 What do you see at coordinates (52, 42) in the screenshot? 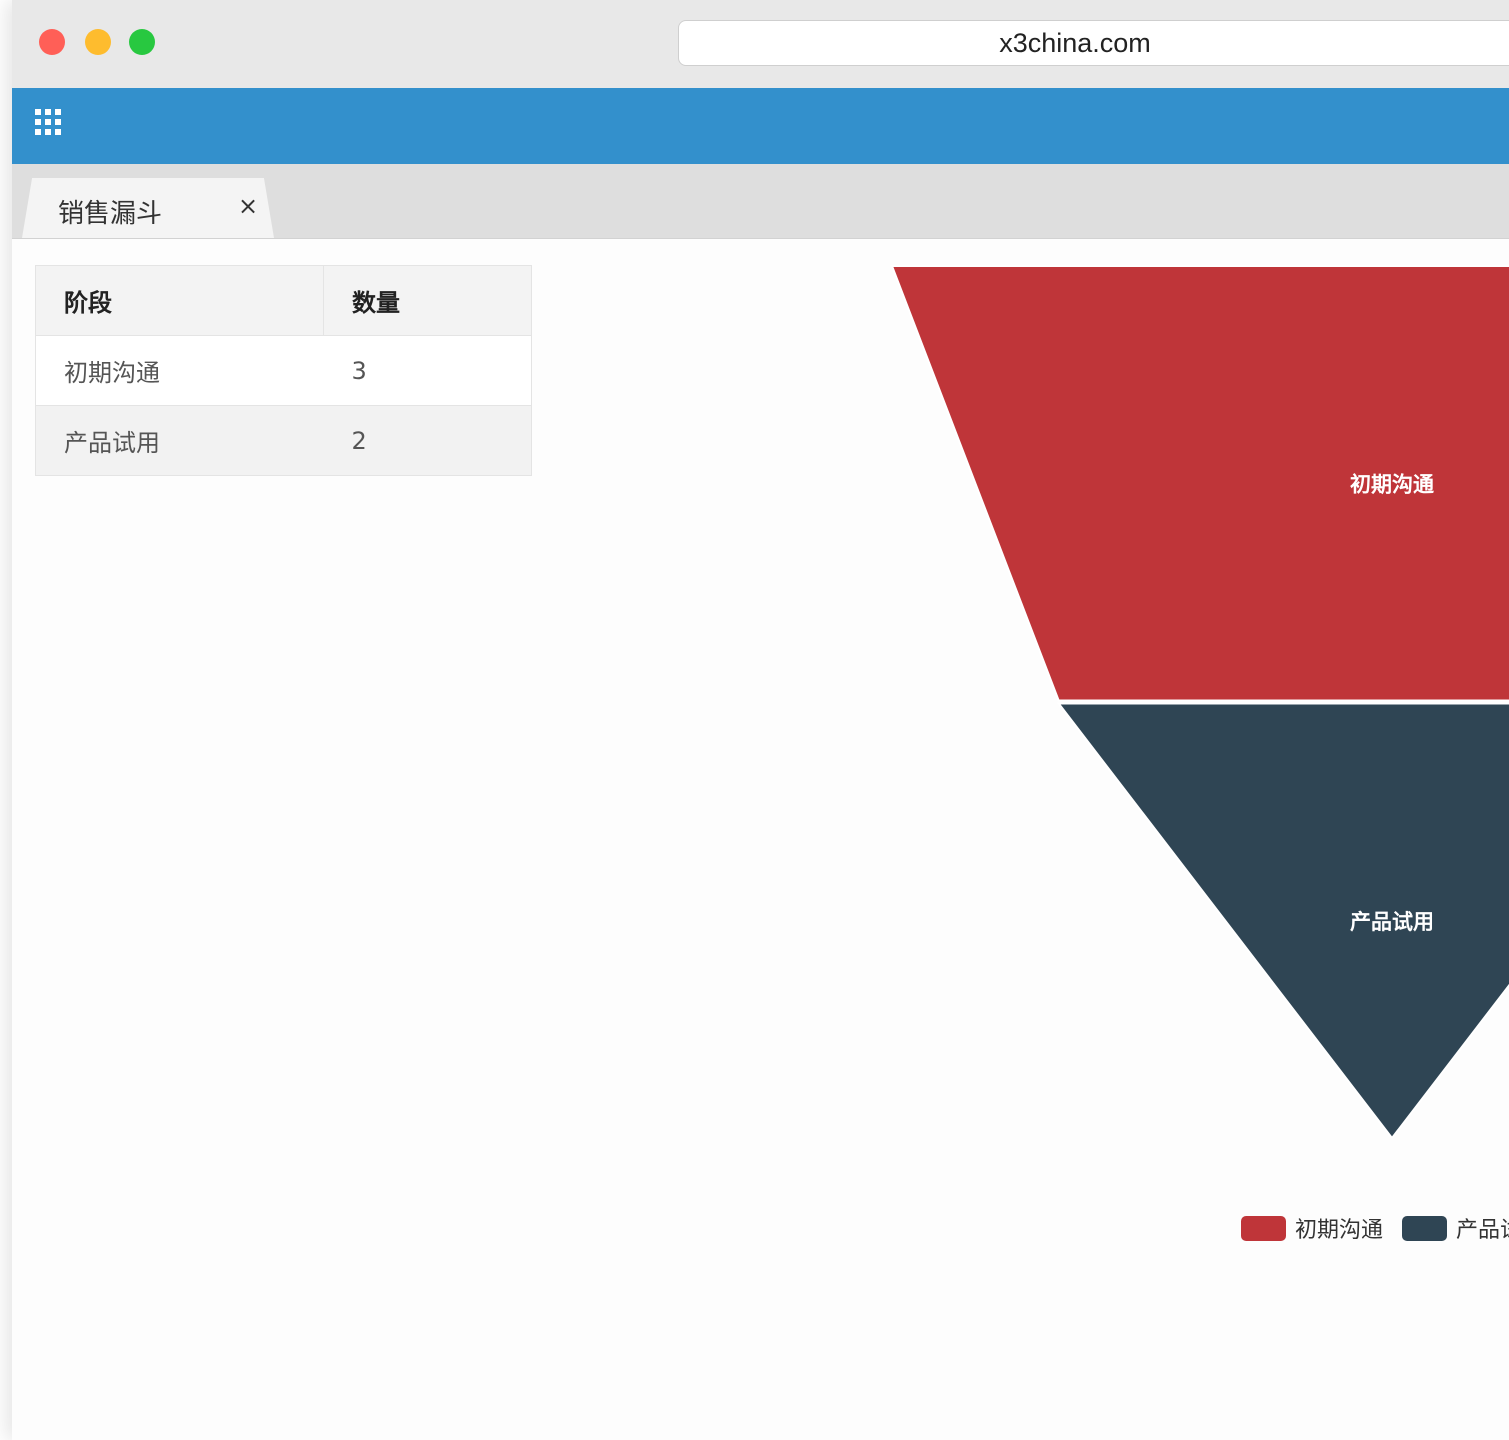
I see `close-window-button` at bounding box center [52, 42].